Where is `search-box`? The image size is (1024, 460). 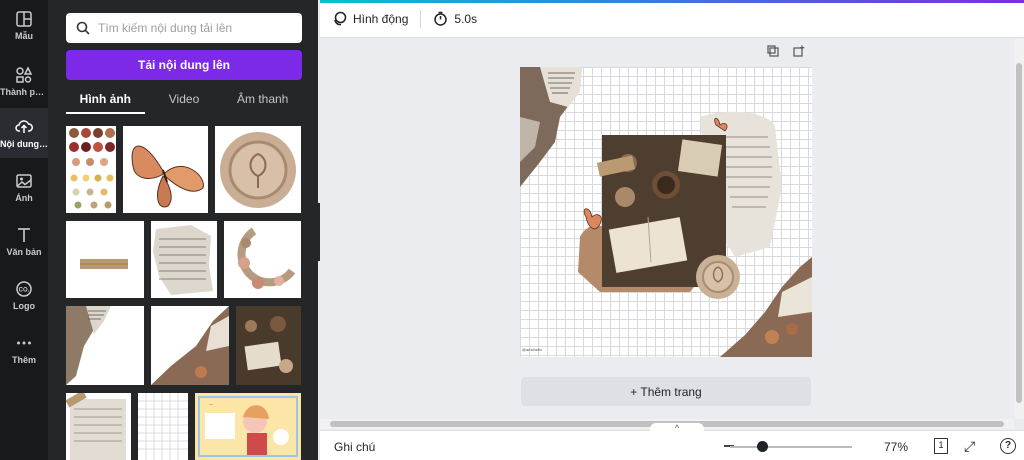 search-box is located at coordinates (184, 28).